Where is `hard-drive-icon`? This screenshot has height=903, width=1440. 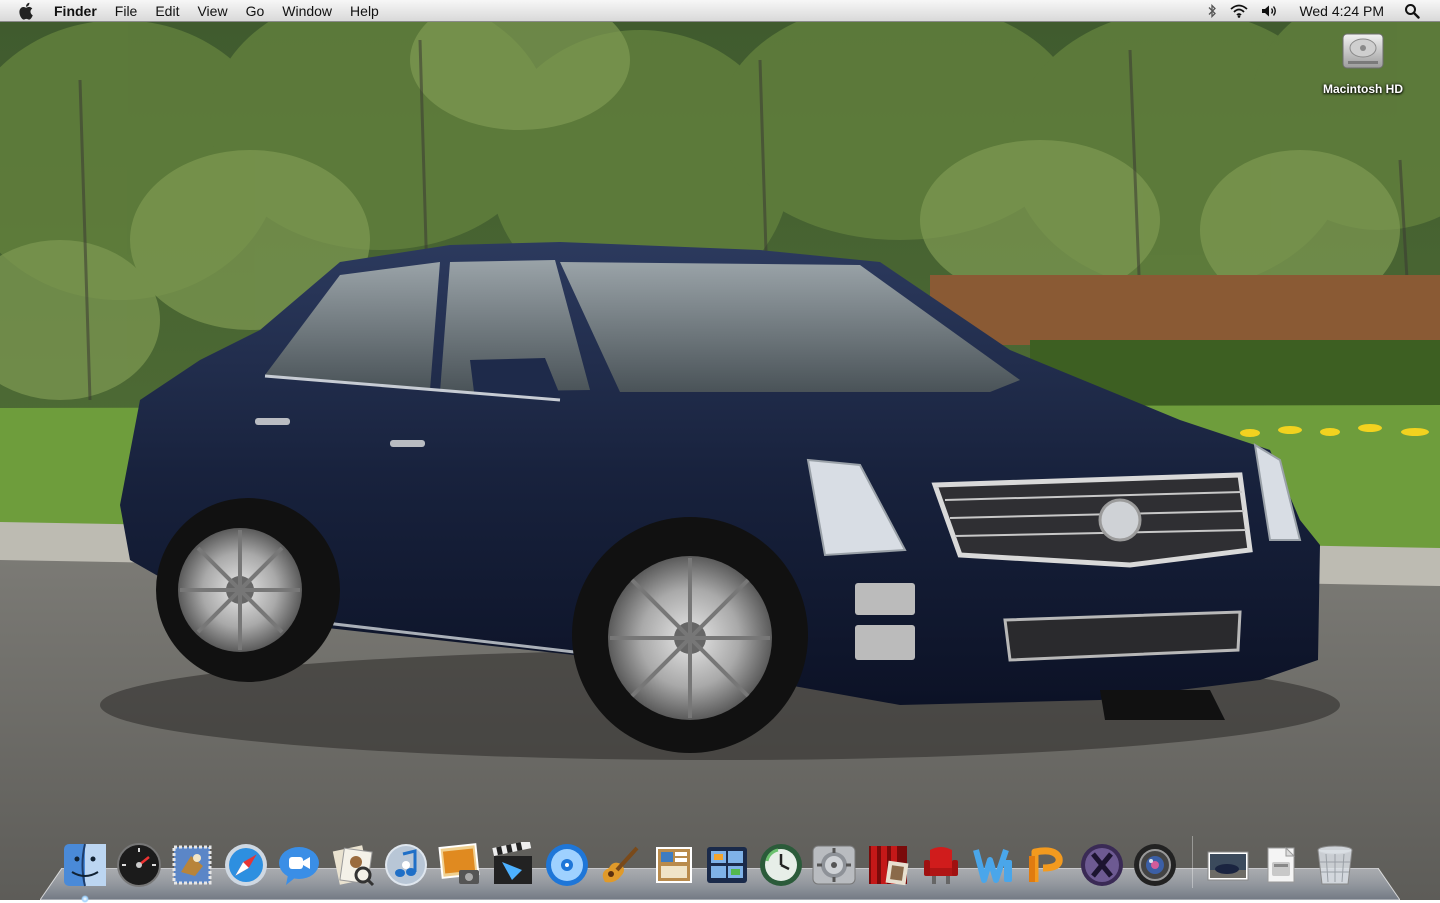
hard-drive-icon is located at coordinates (1363, 51).